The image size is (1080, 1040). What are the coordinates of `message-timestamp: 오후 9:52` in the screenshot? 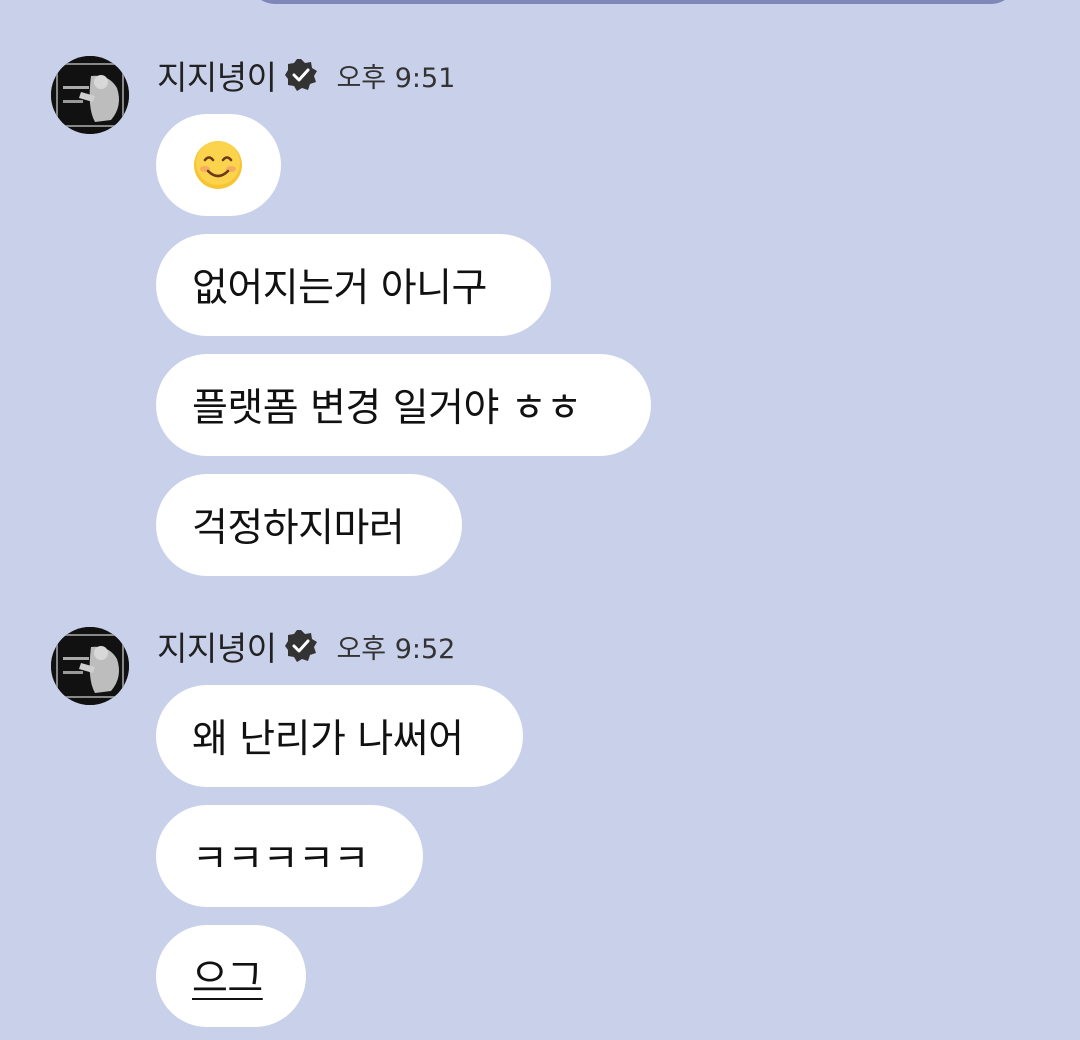 It's located at (396, 649).